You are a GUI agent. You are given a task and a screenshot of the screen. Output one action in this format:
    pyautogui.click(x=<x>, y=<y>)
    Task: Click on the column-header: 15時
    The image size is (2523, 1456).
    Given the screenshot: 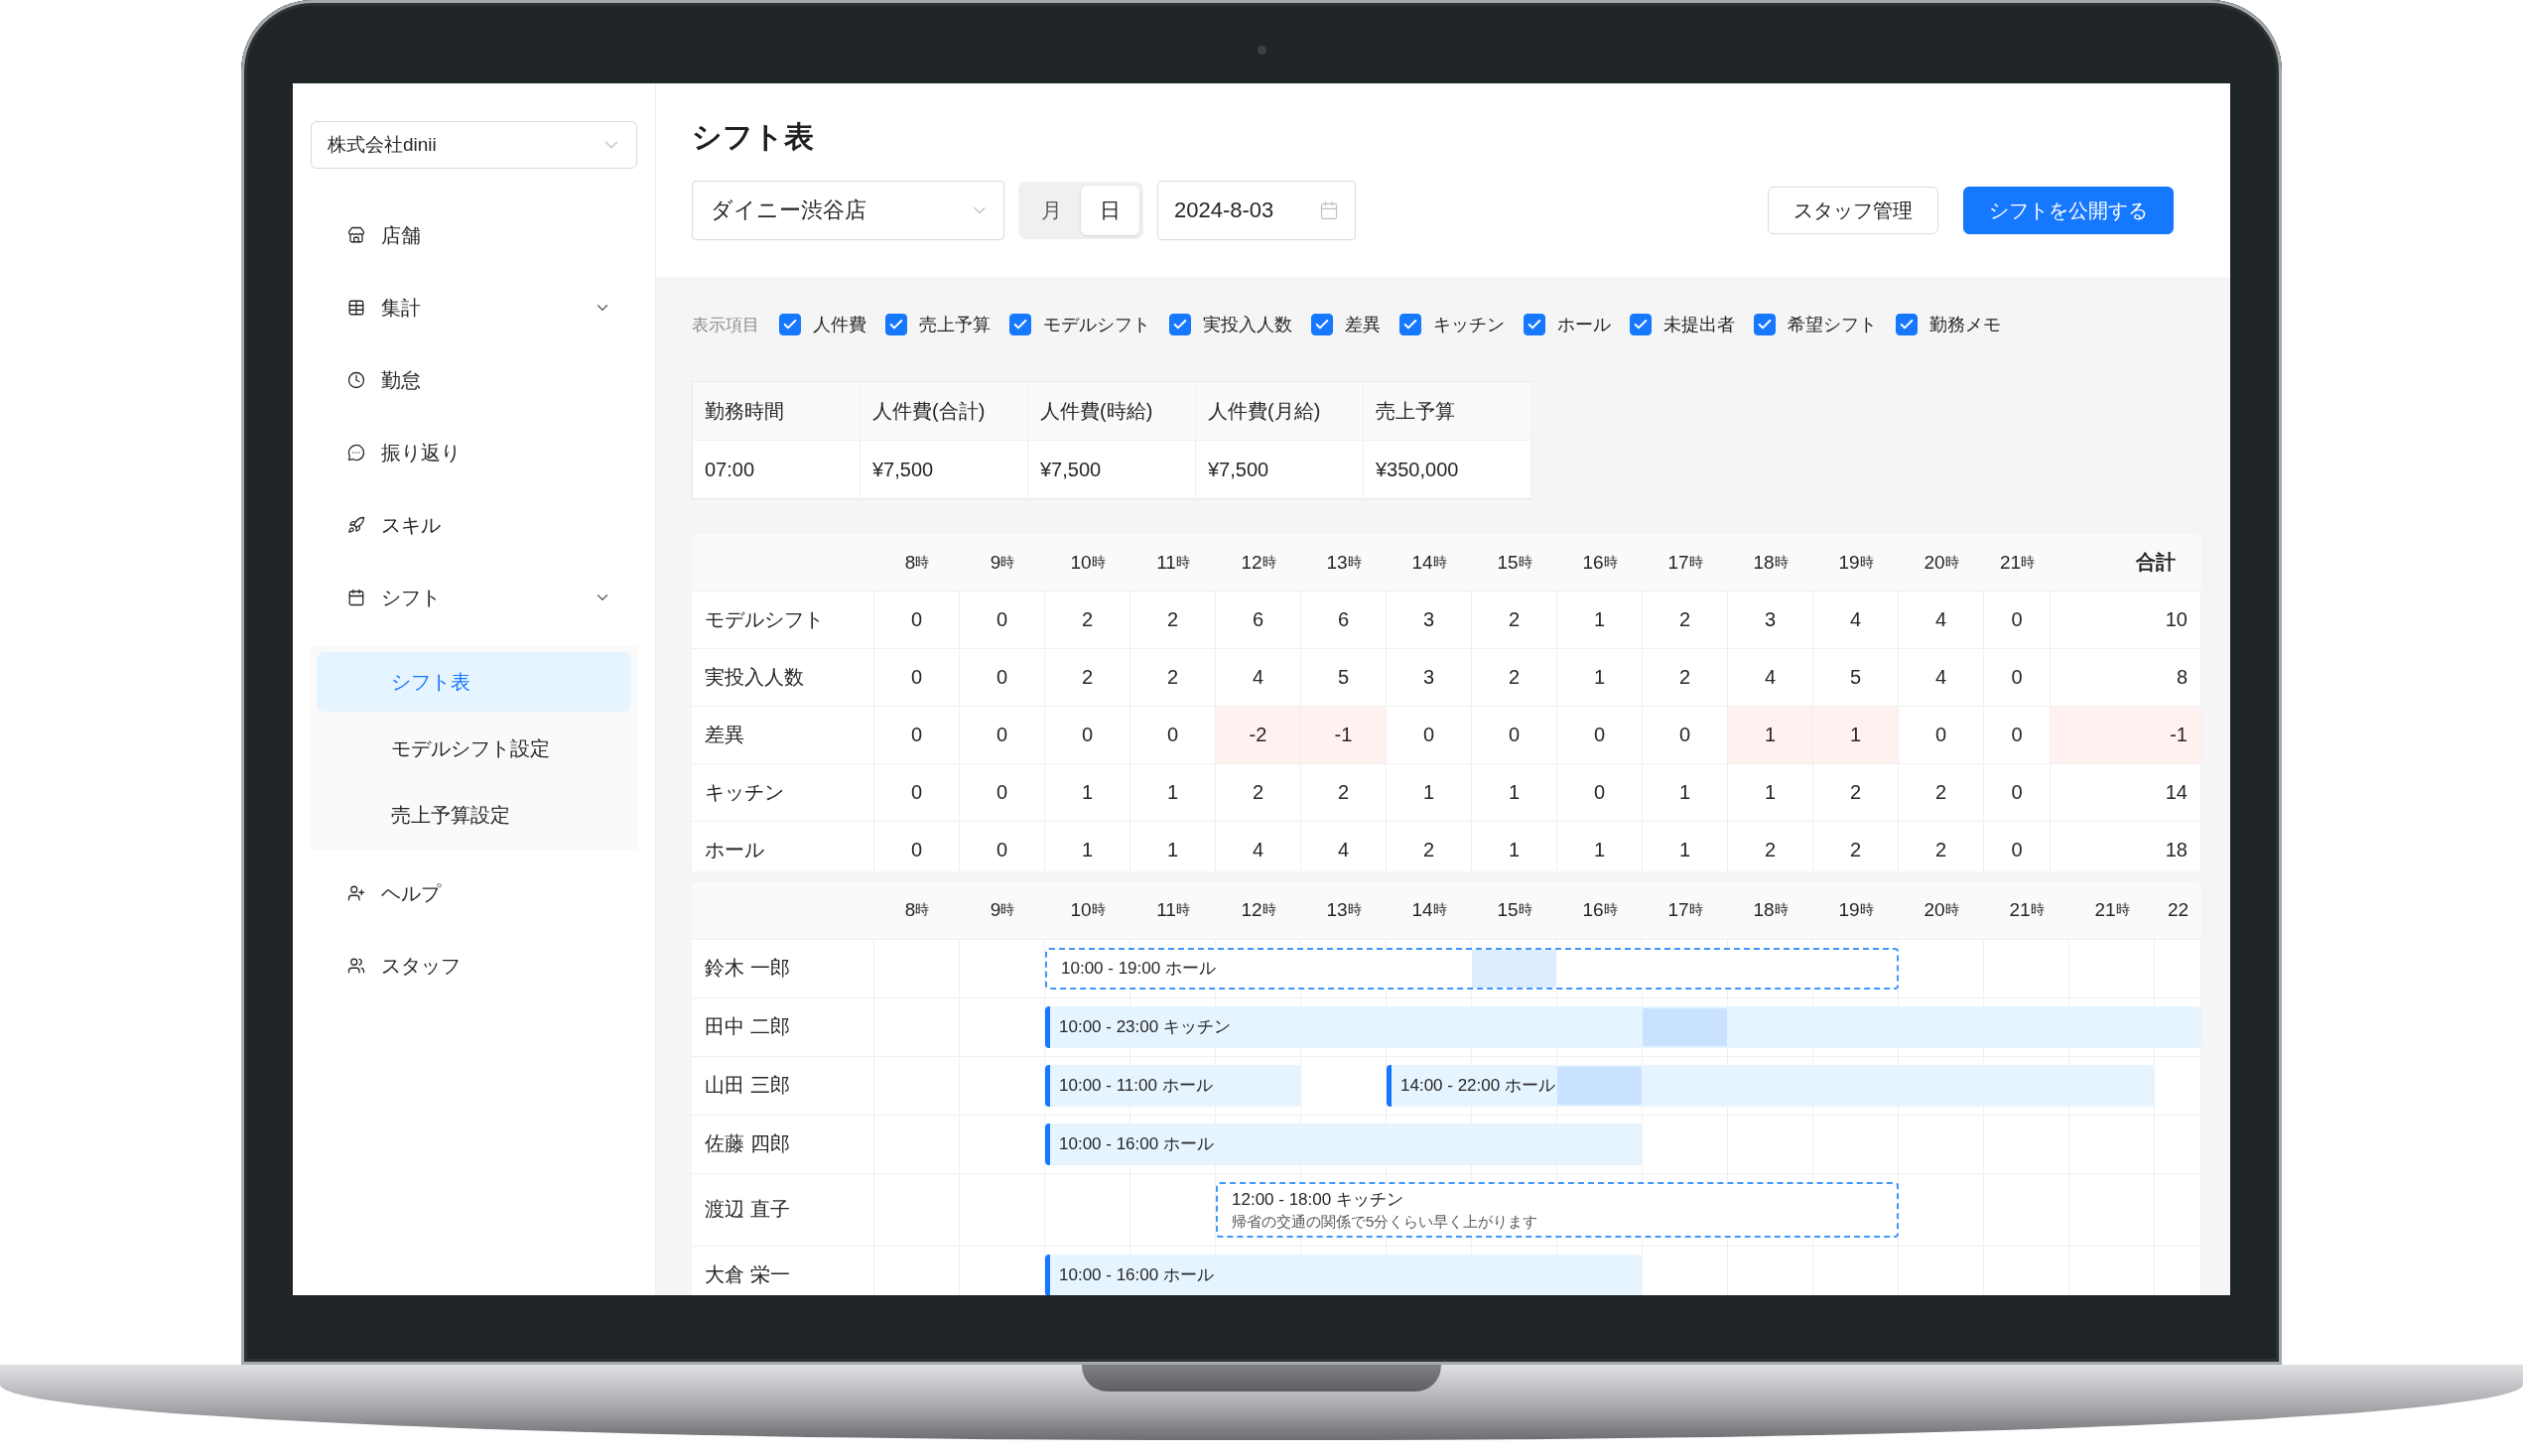 What is the action you would take?
    pyautogui.click(x=1515, y=562)
    